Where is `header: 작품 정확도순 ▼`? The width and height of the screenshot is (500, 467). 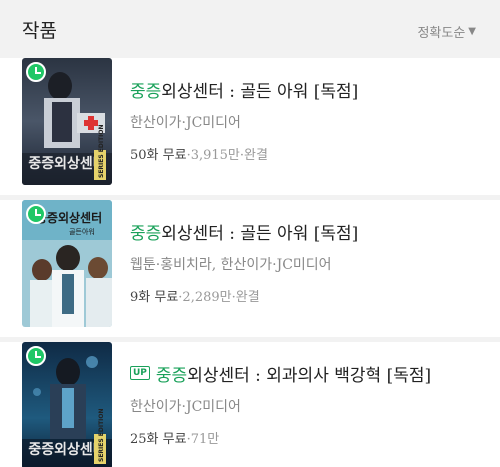
header: 작품 정확도순 ▼ is located at coordinates (250, 29).